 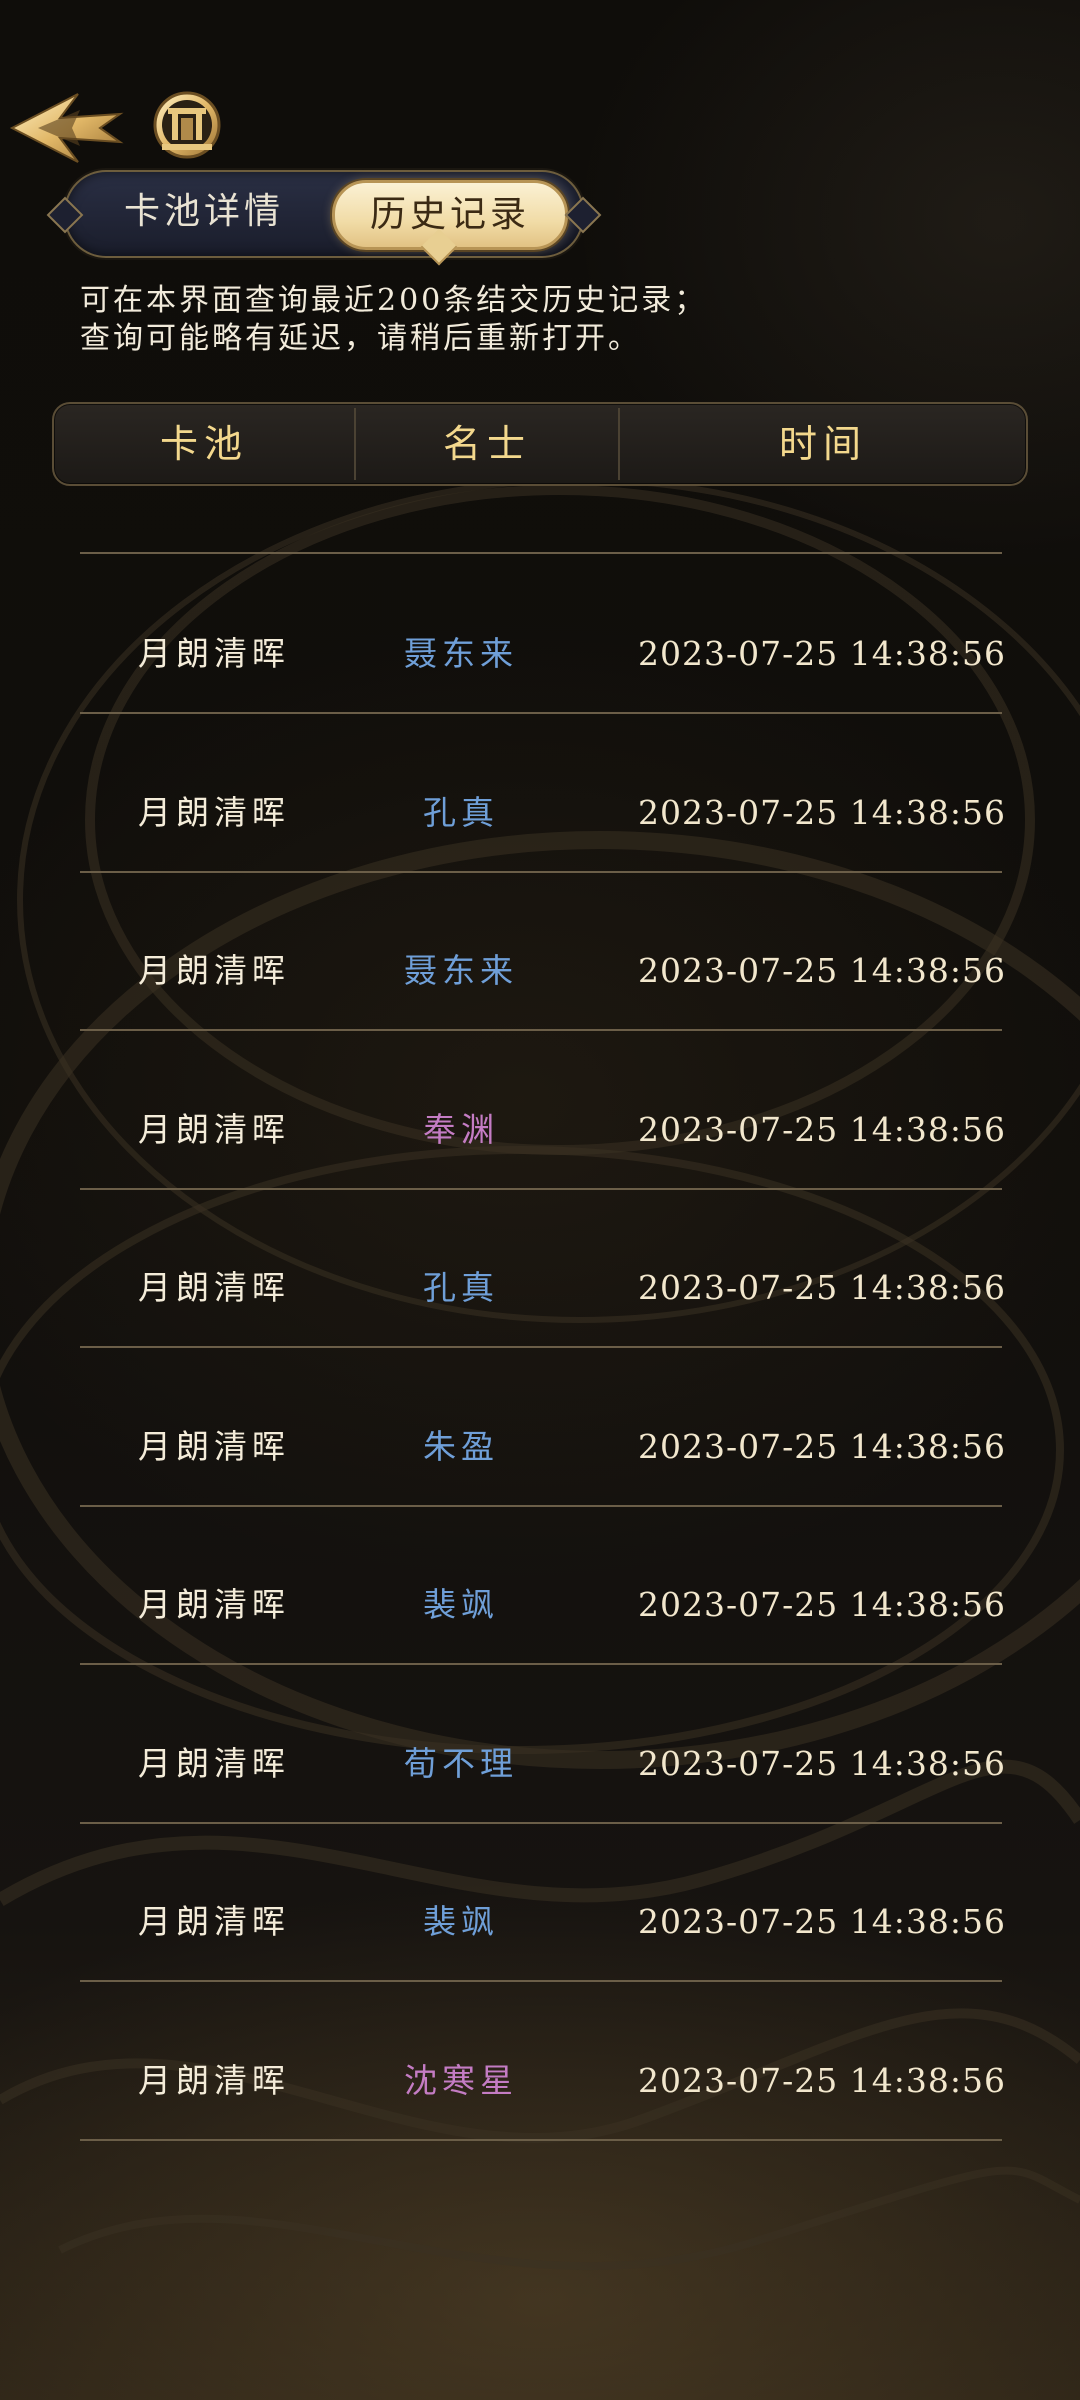 I want to click on history-notice: 可在本界面查询最近200条结交历史记录； 查询可能略有延迟，请稍后重新打开。, so click(x=480, y=320).